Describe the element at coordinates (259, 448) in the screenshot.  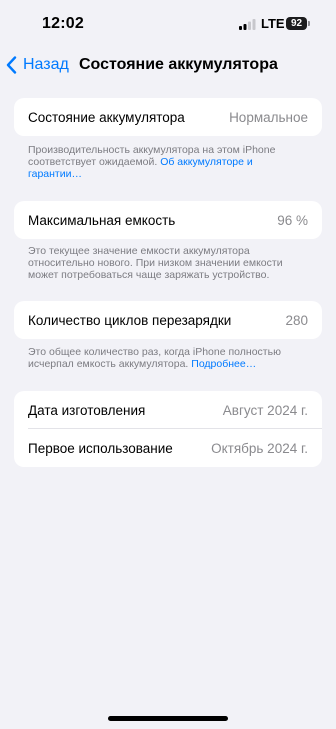
I see `first-use-value: Октябрь 2024 г.` at that location.